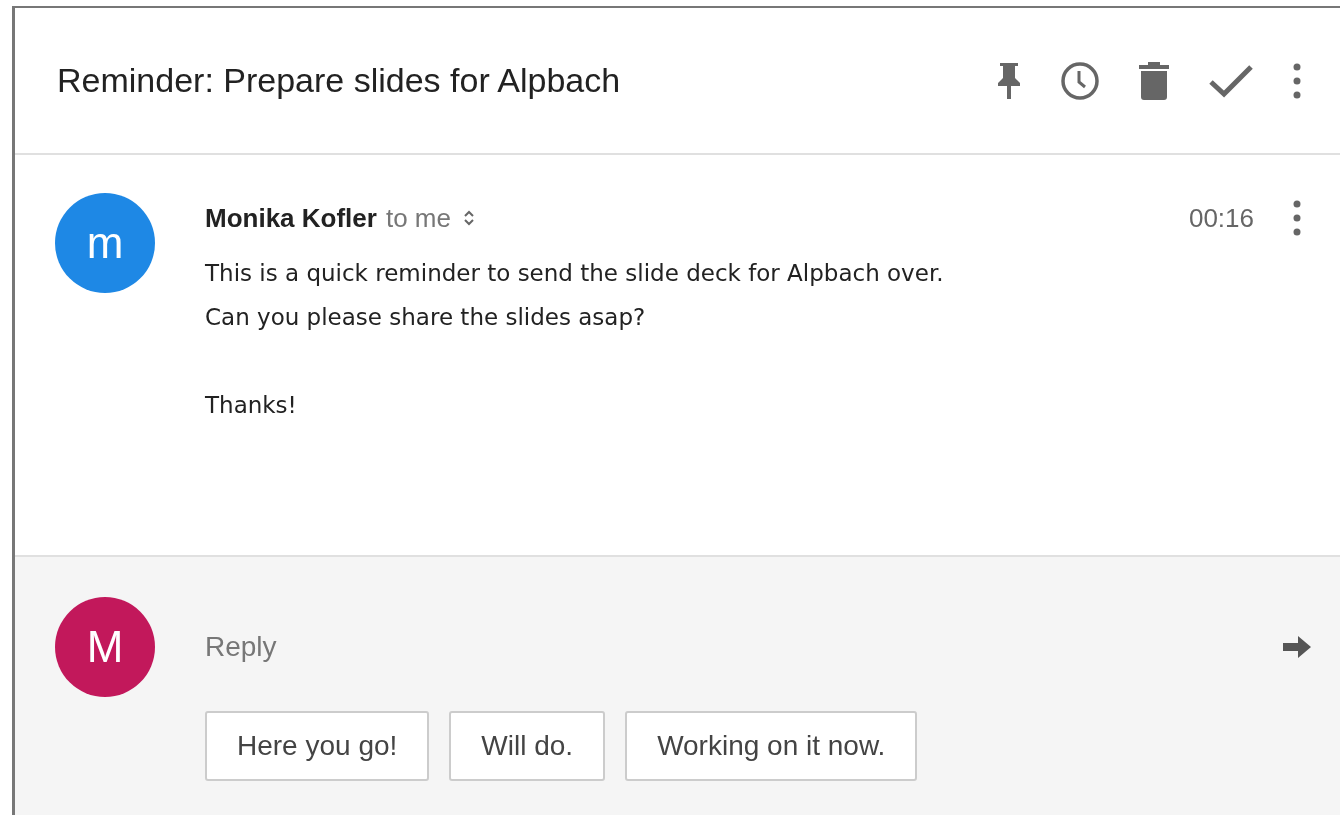  I want to click on message-line: Can you please share the slides asap?, so click(426, 317).